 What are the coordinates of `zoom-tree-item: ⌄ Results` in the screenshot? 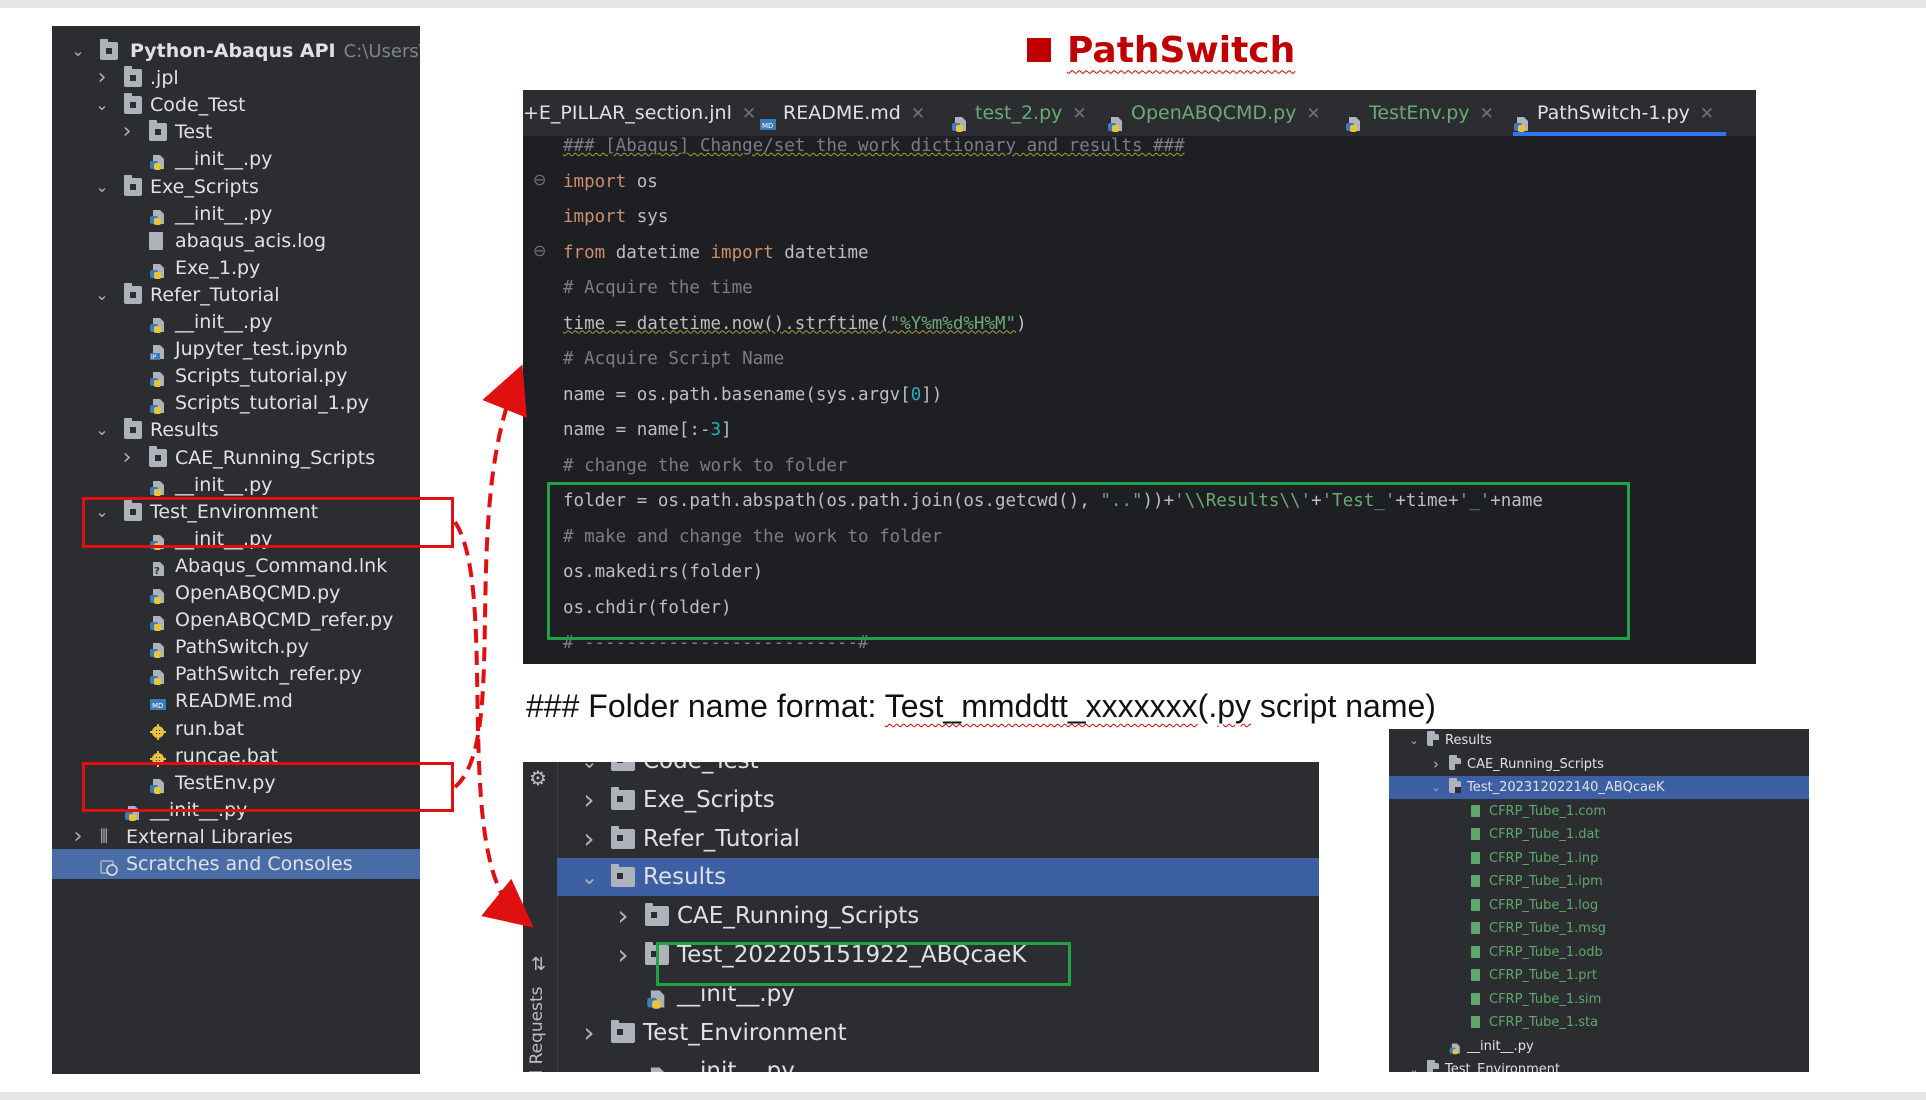 It's located at (938, 877).